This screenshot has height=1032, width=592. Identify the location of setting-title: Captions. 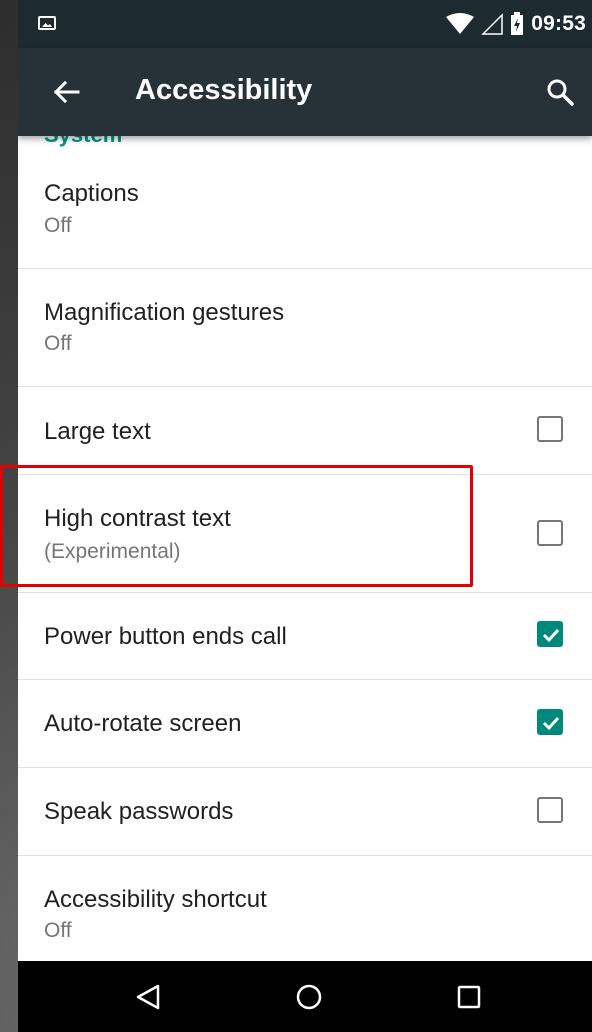
(91, 193).